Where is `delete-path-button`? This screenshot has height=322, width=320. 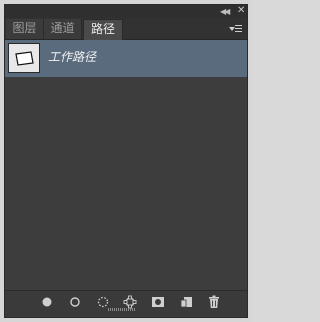
delete-path-button is located at coordinates (214, 302).